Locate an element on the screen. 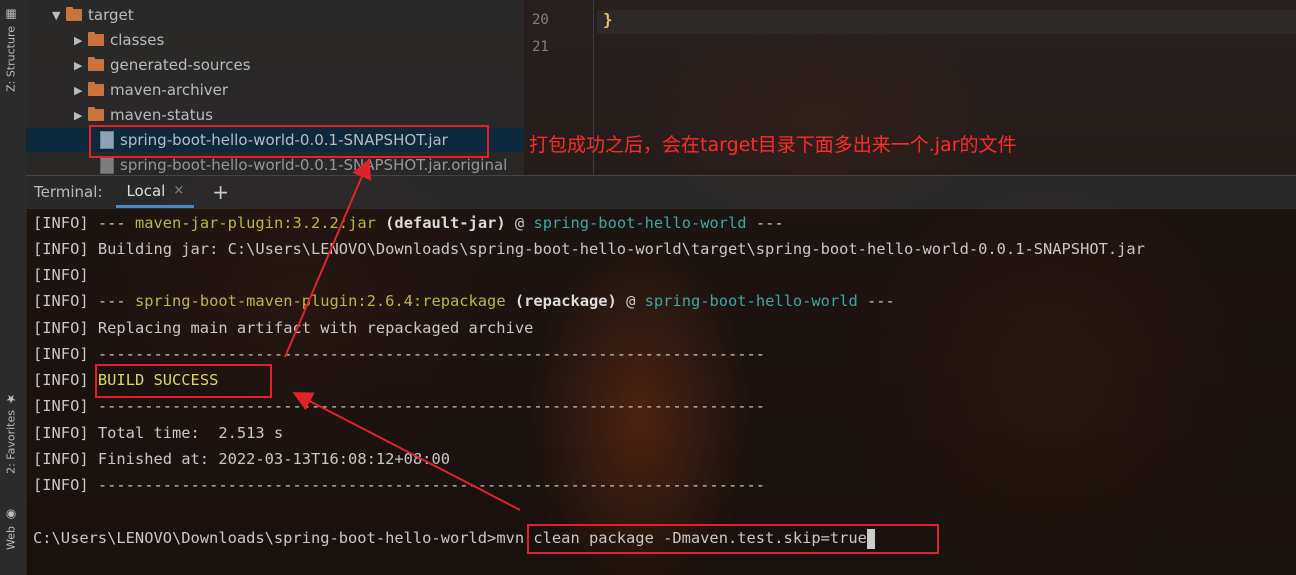  tree-item-classes: ▶ classes is located at coordinates (119, 40).